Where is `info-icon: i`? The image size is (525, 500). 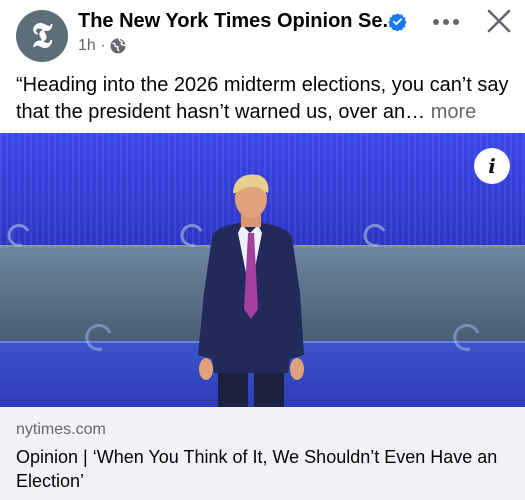
info-icon: i is located at coordinates (492, 166).